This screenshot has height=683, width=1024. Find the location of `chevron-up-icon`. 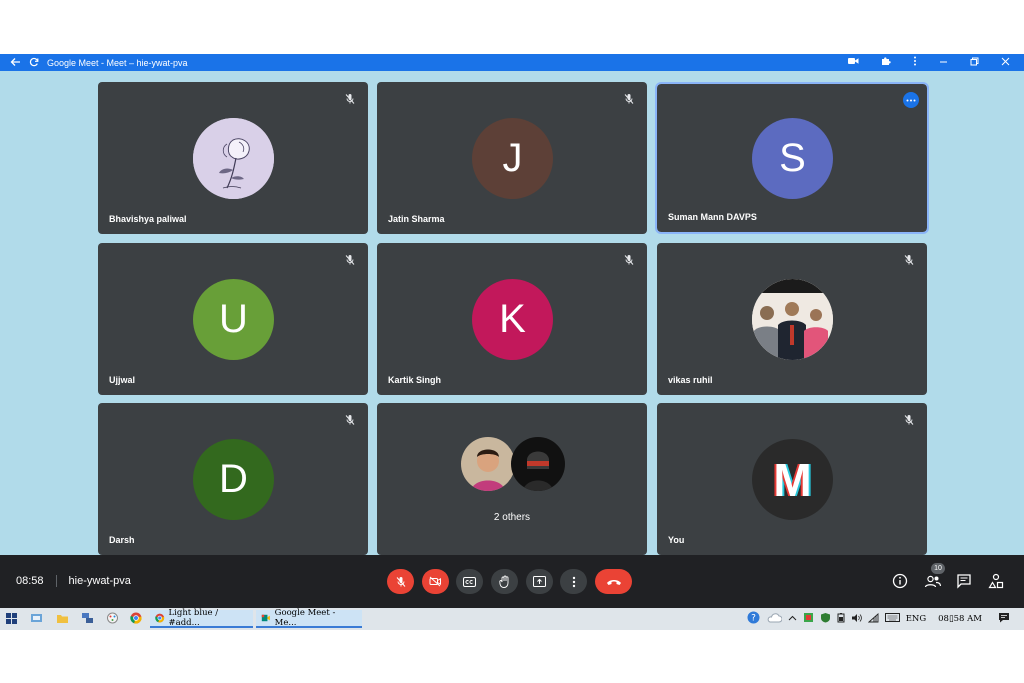

chevron-up-icon is located at coordinates (792, 619).